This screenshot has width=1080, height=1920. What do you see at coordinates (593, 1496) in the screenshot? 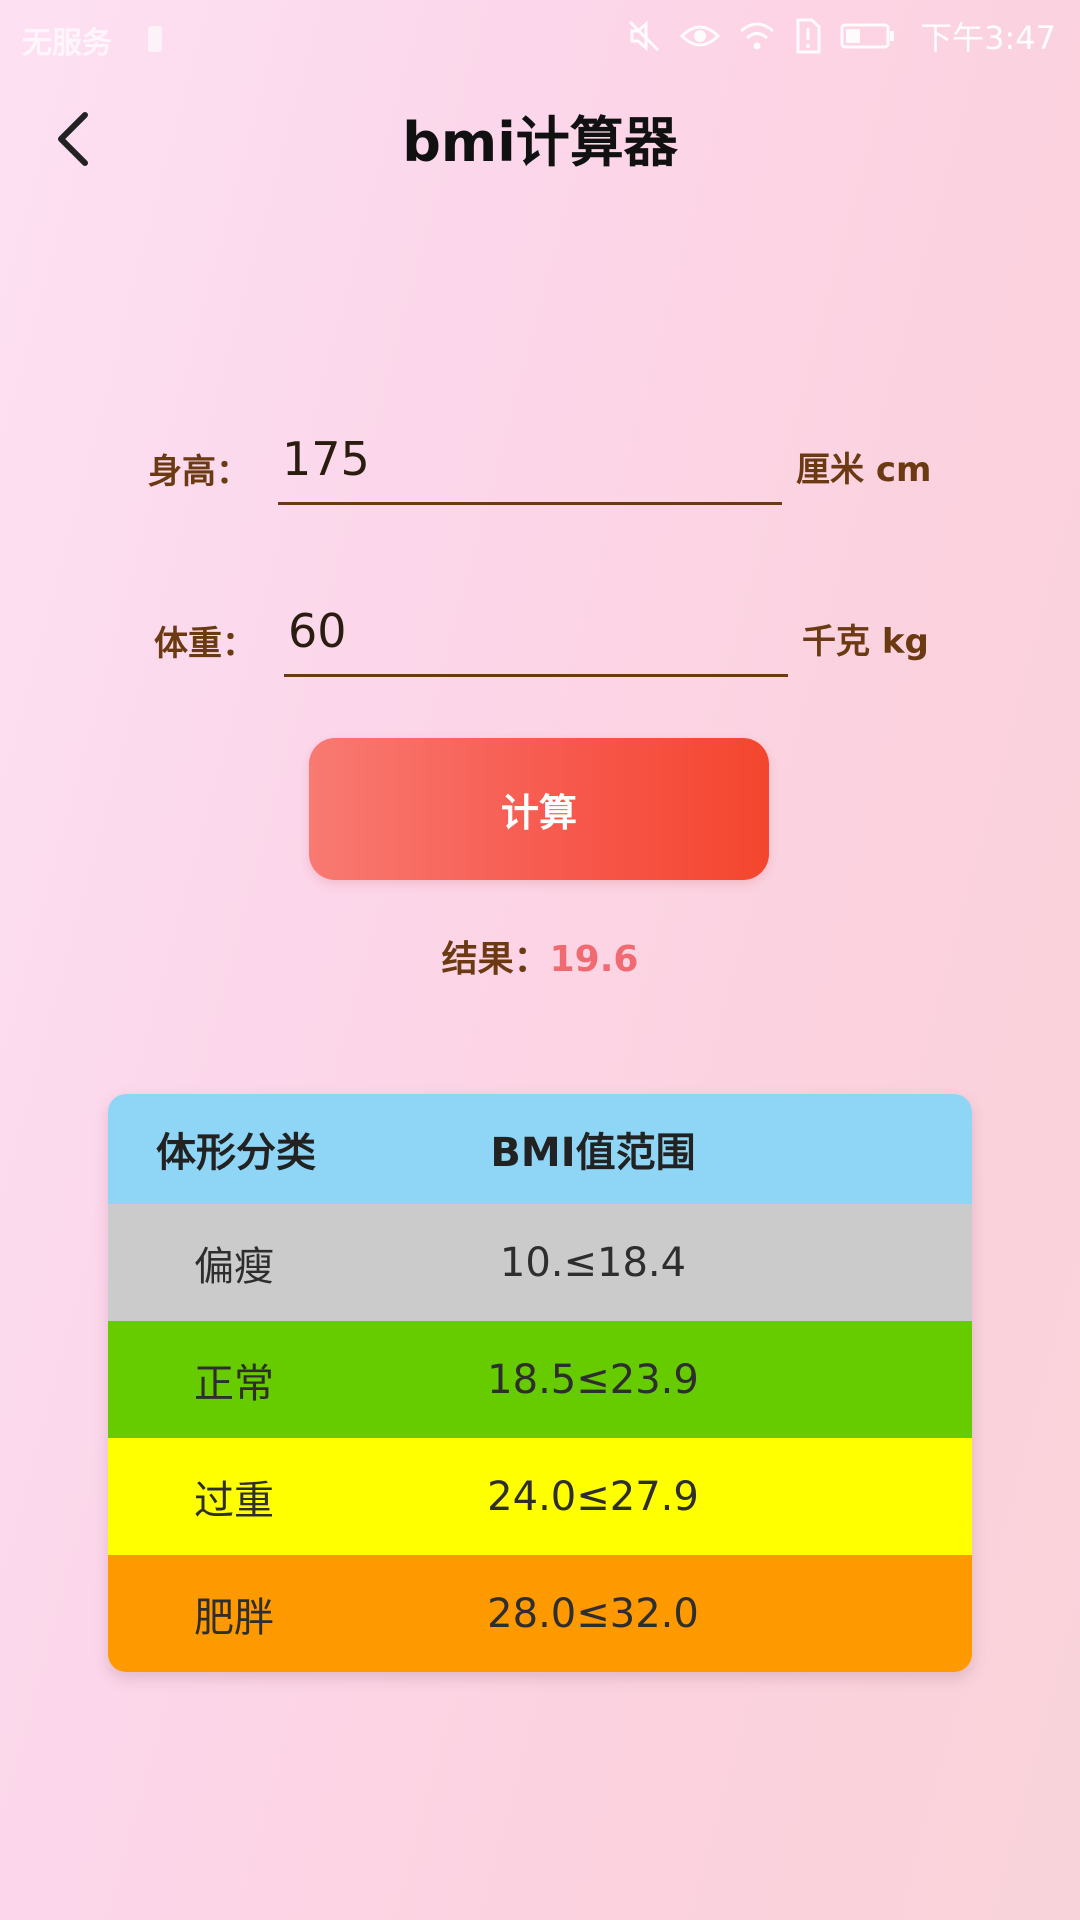
I see `row-range: 24.0≤27.9` at bounding box center [593, 1496].